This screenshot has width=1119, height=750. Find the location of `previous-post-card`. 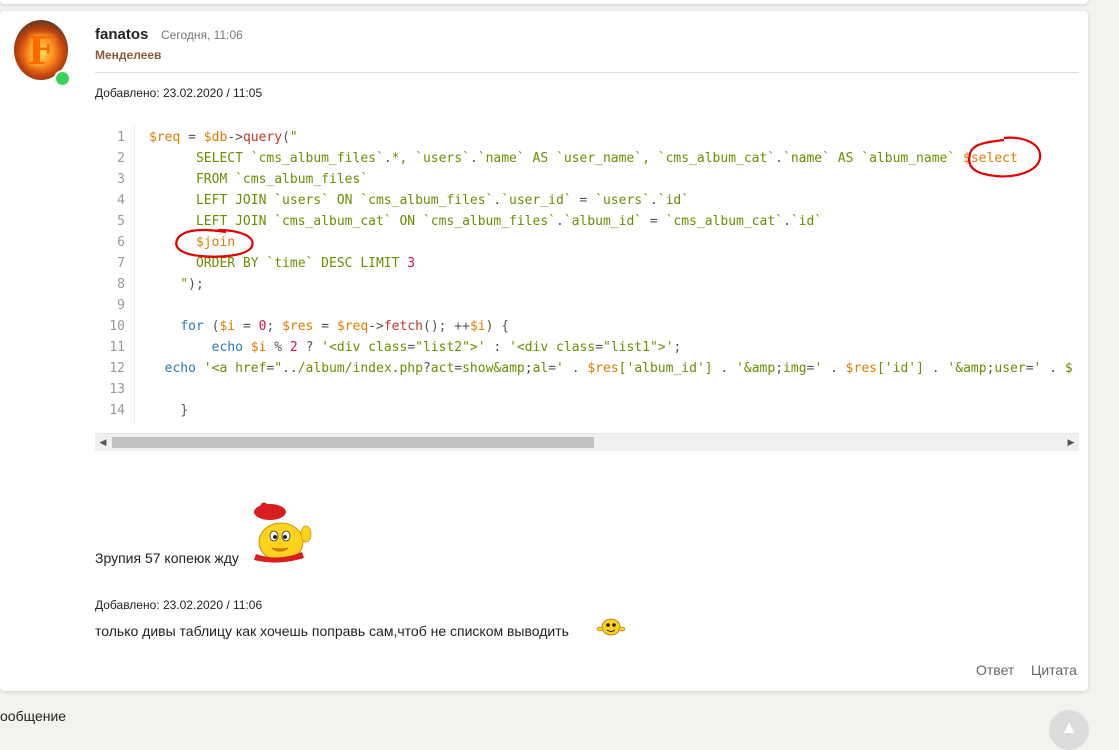

previous-post-card is located at coordinates (544, 2).